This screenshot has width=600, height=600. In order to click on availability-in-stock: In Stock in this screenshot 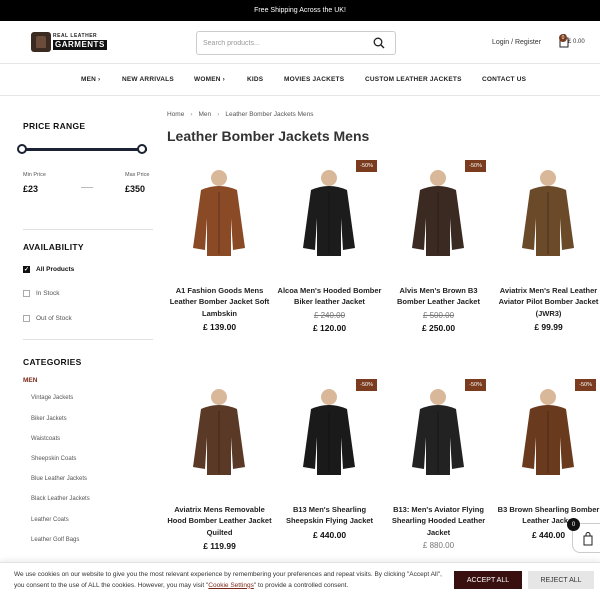, I will do `click(41, 293)`.